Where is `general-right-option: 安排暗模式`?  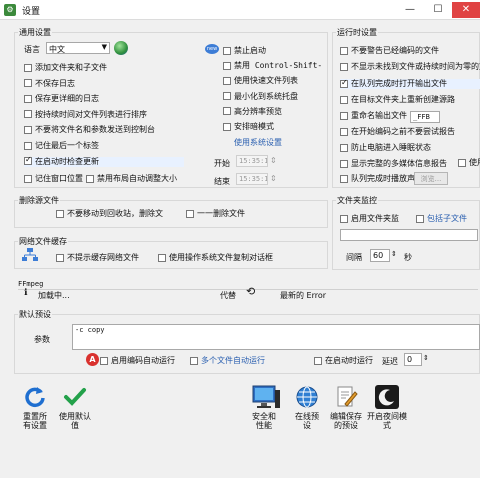 general-right-option: 安排暗模式 is located at coordinates (273, 127).